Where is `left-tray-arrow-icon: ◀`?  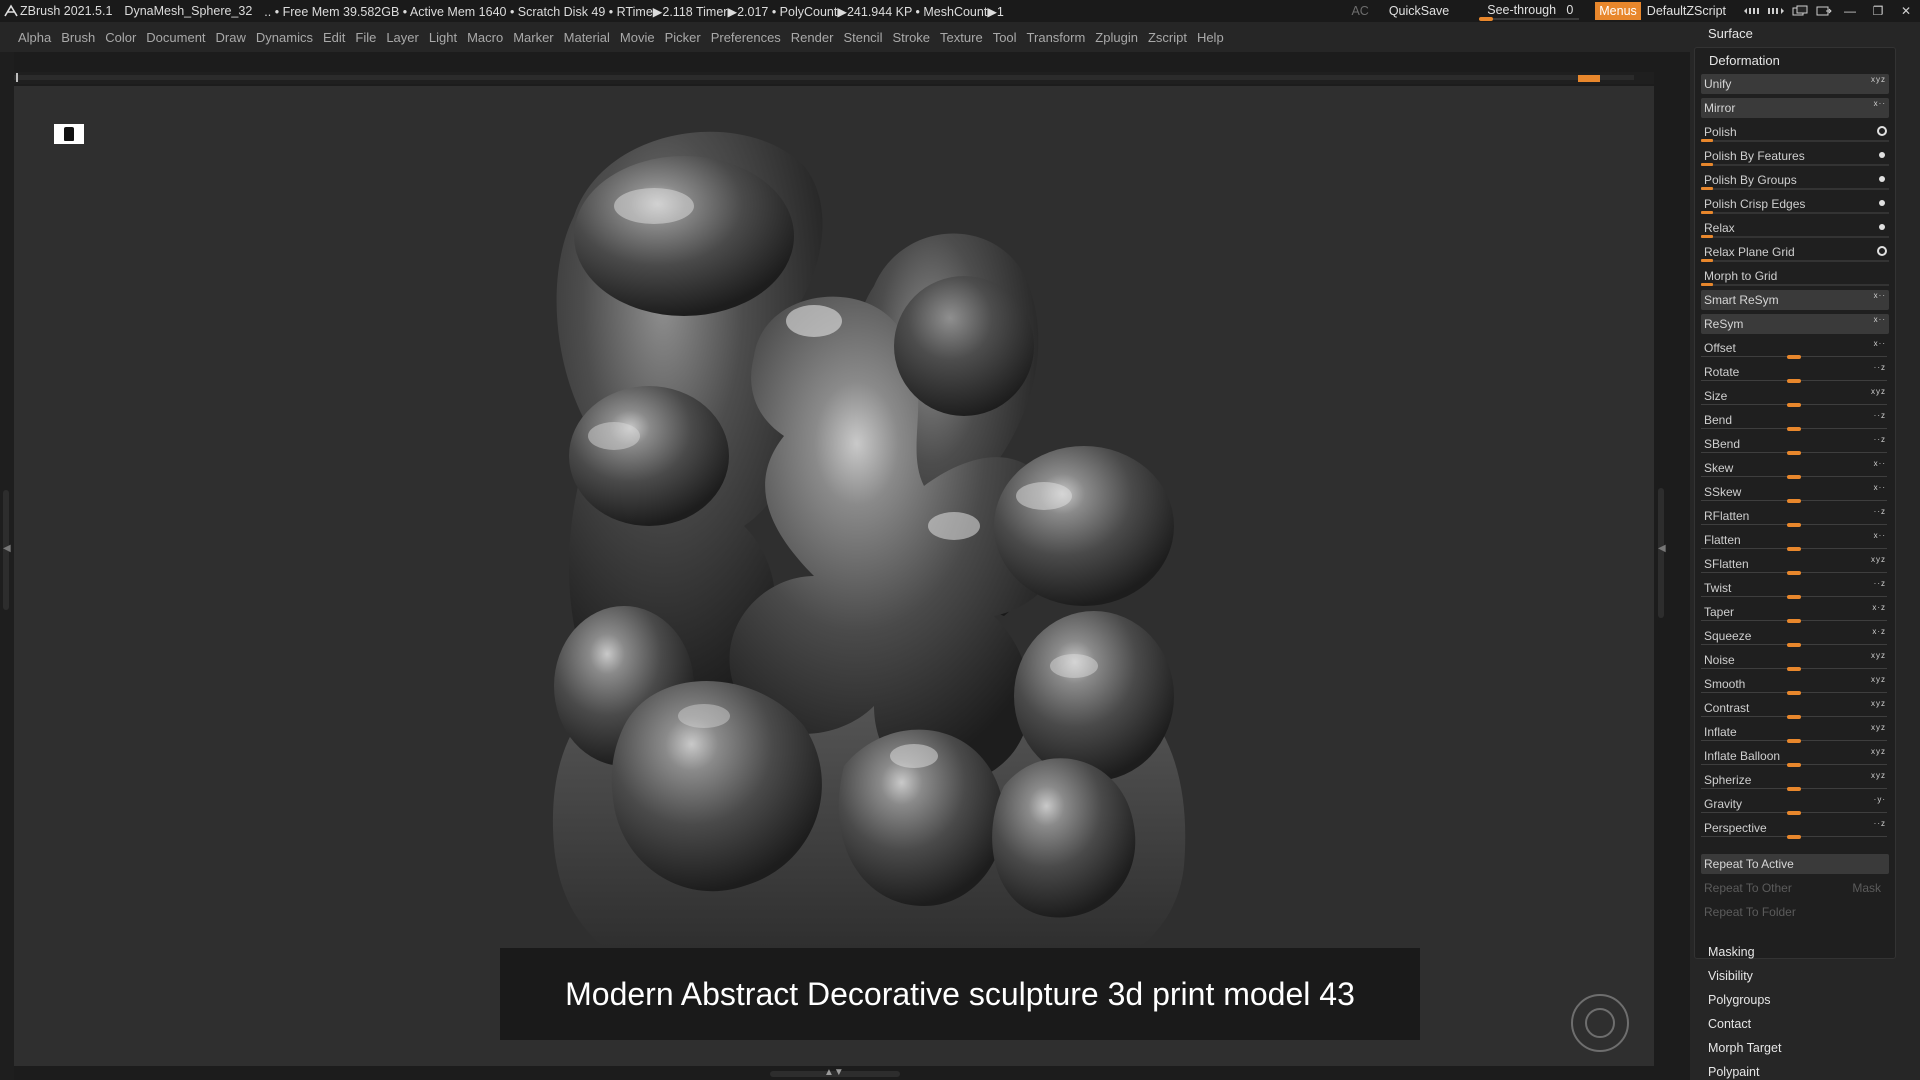 left-tray-arrow-icon: ◀ is located at coordinates (7, 548).